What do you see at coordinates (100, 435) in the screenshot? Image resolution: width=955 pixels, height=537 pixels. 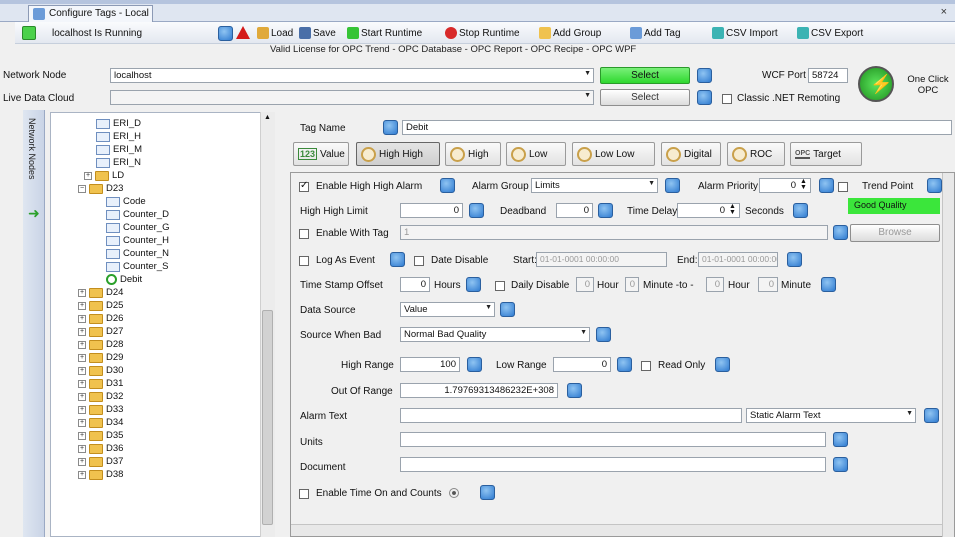 I see `tree-item: + D35` at bounding box center [100, 435].